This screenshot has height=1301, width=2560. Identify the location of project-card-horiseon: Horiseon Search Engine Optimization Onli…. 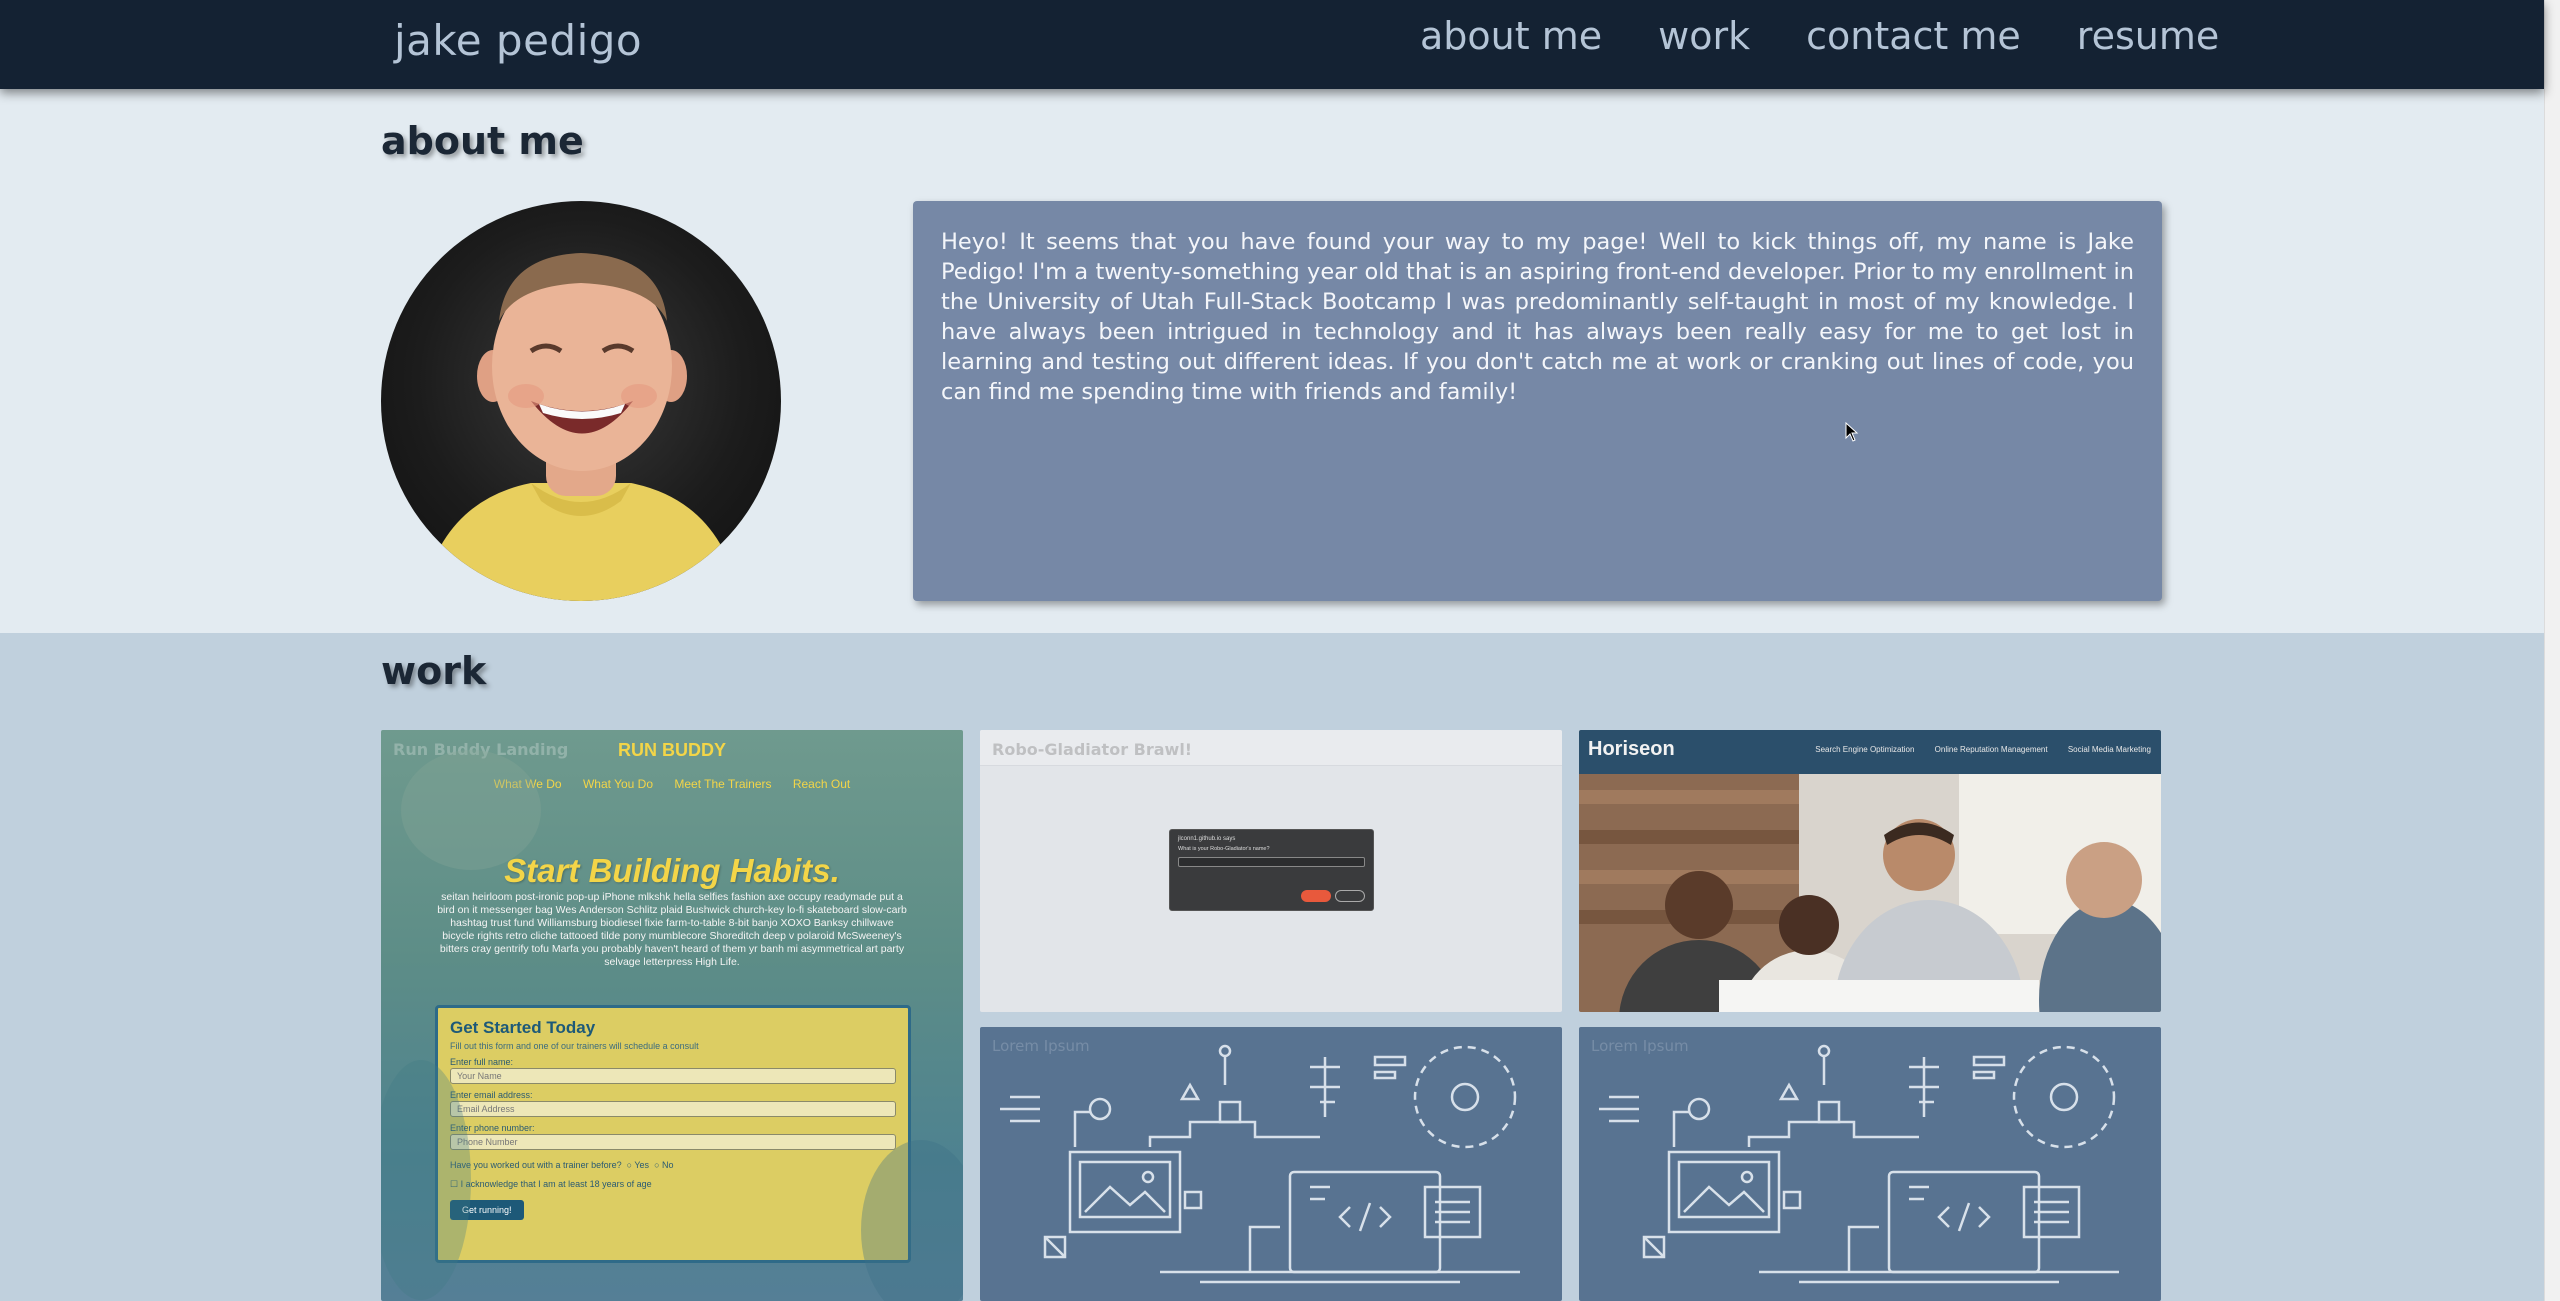
(1870, 871).